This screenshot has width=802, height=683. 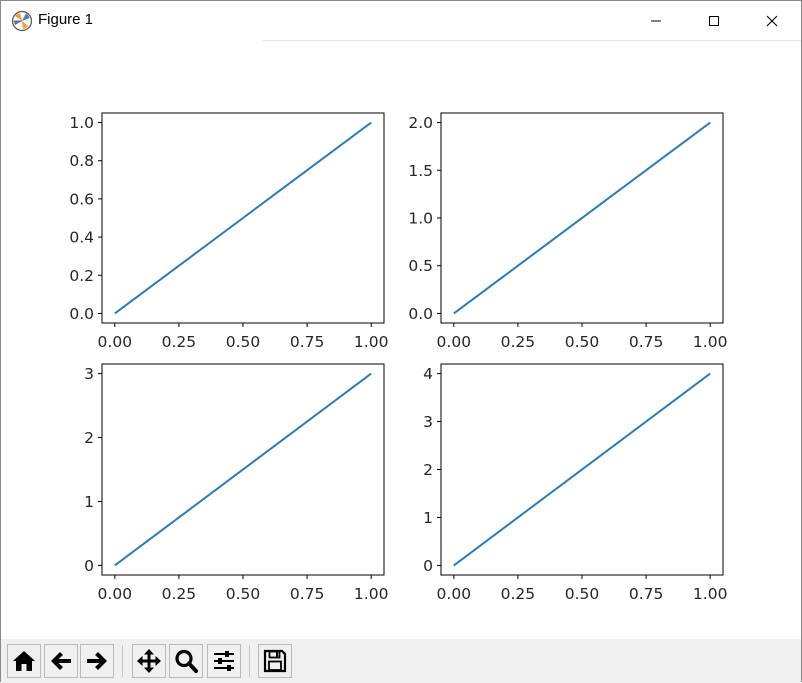 I want to click on home-button, so click(x=24, y=661).